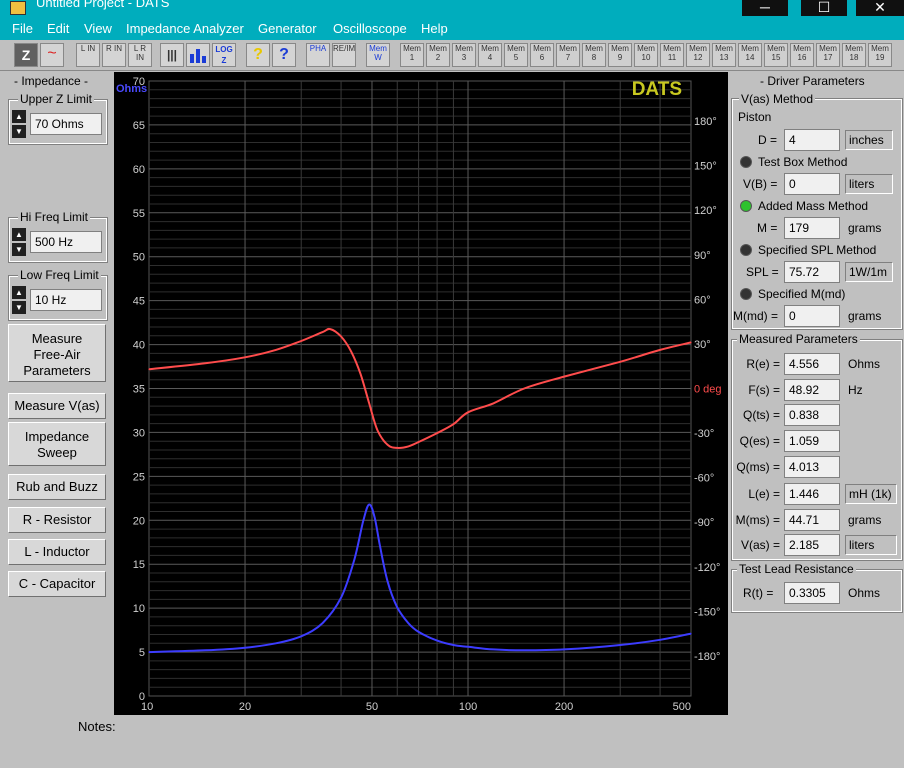 The width and height of the screenshot is (904, 768). Describe the element at coordinates (812, 184) in the screenshot. I see `vb-field: 0` at that location.